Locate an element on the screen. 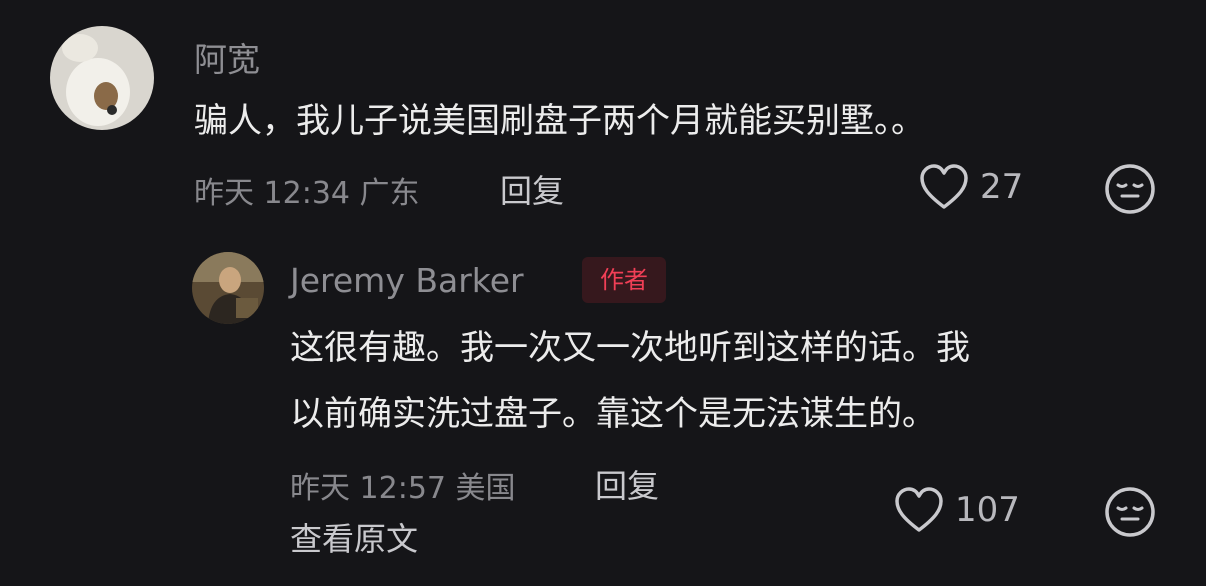 The height and width of the screenshot is (586, 1206). commenter-avatar is located at coordinates (102, 78).